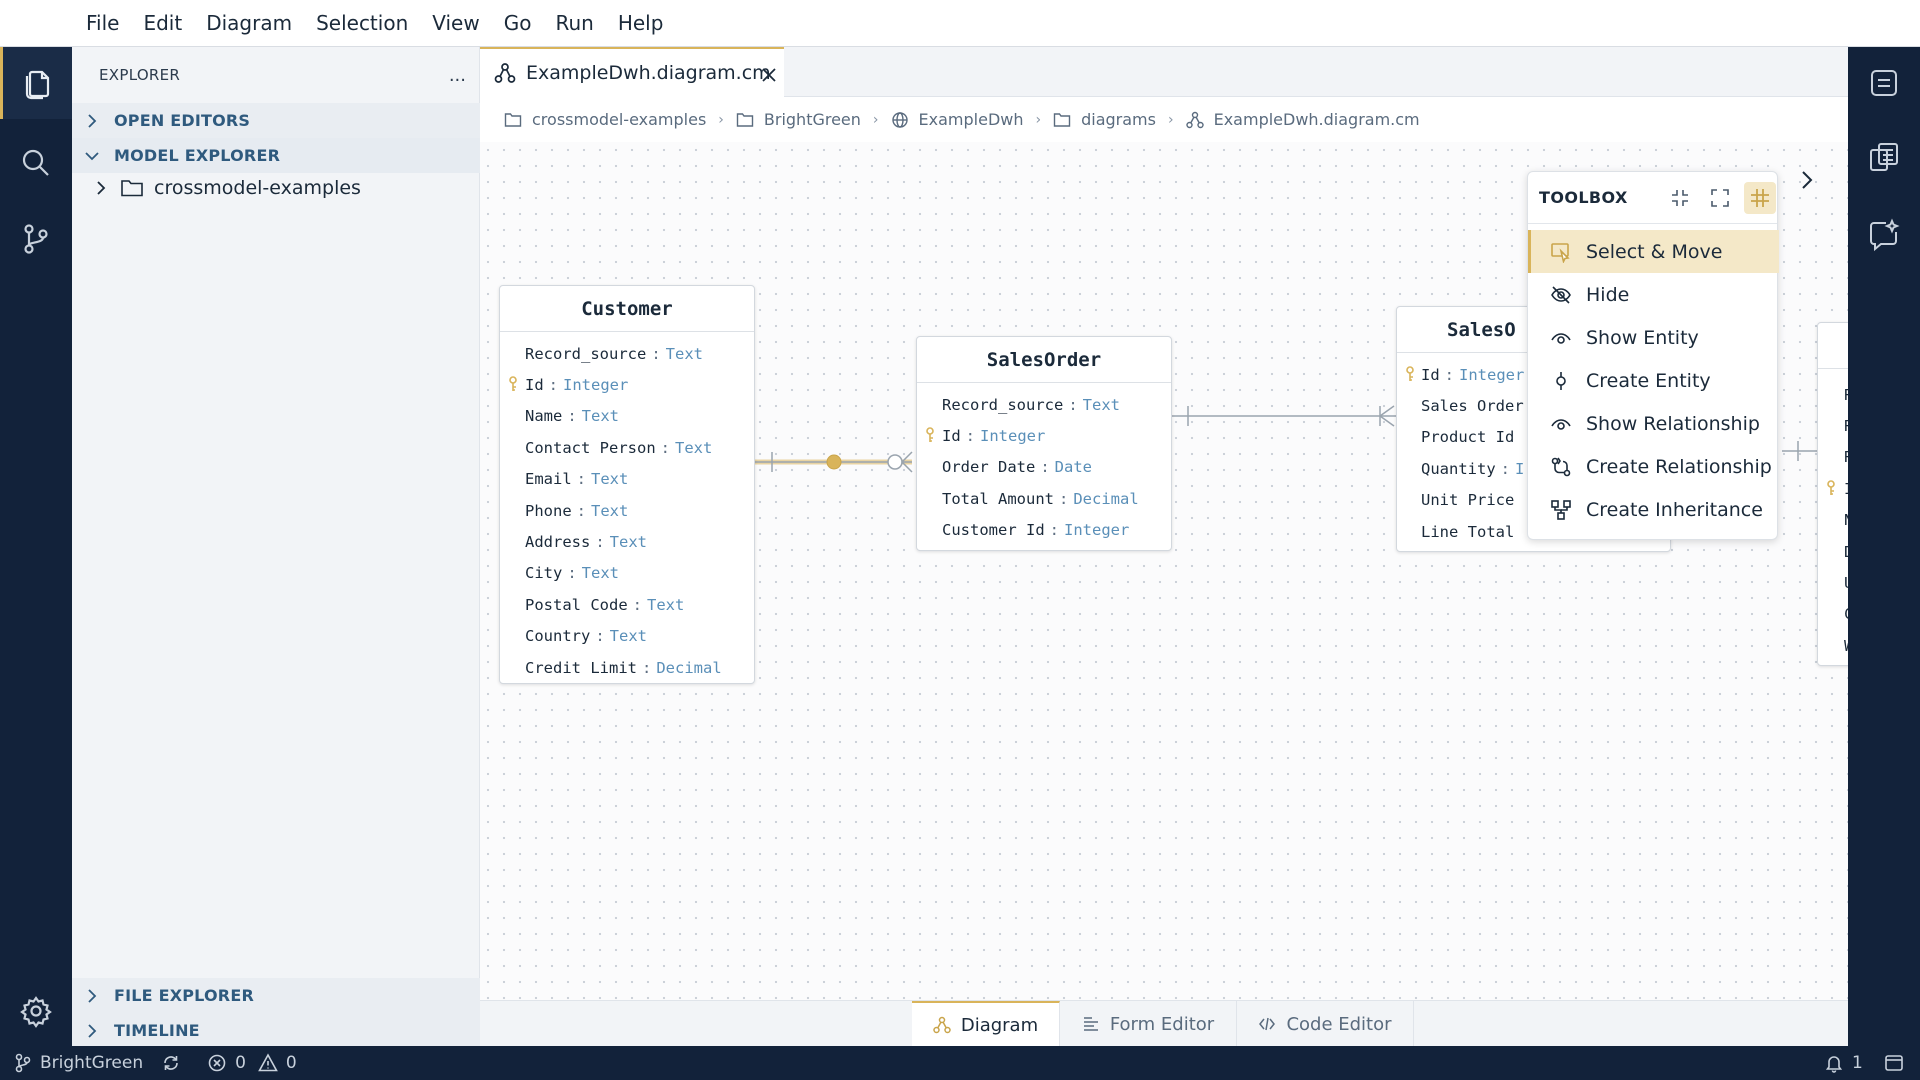 The height and width of the screenshot is (1080, 1920). Describe the element at coordinates (1833, 614) in the screenshot. I see `attribute-row: C` at that location.